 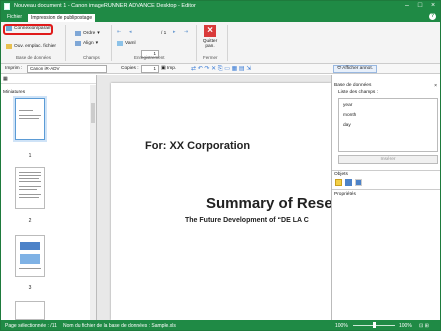 What do you see at coordinates (28, 29) in the screenshot?
I see `highlight-frame` at bounding box center [28, 29].